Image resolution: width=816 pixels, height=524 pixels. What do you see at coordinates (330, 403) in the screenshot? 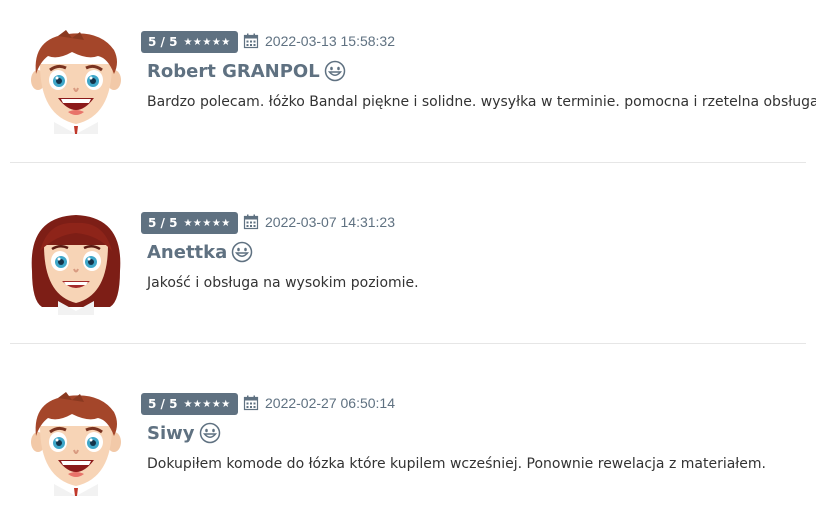
I see `review-date-text: 2022-02-27 06:50:14` at bounding box center [330, 403].